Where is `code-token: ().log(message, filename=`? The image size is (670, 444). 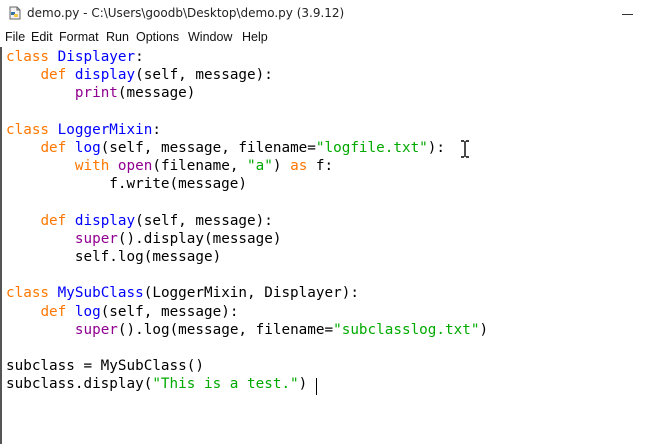 code-token: ().log(message, filename= is located at coordinates (225, 329).